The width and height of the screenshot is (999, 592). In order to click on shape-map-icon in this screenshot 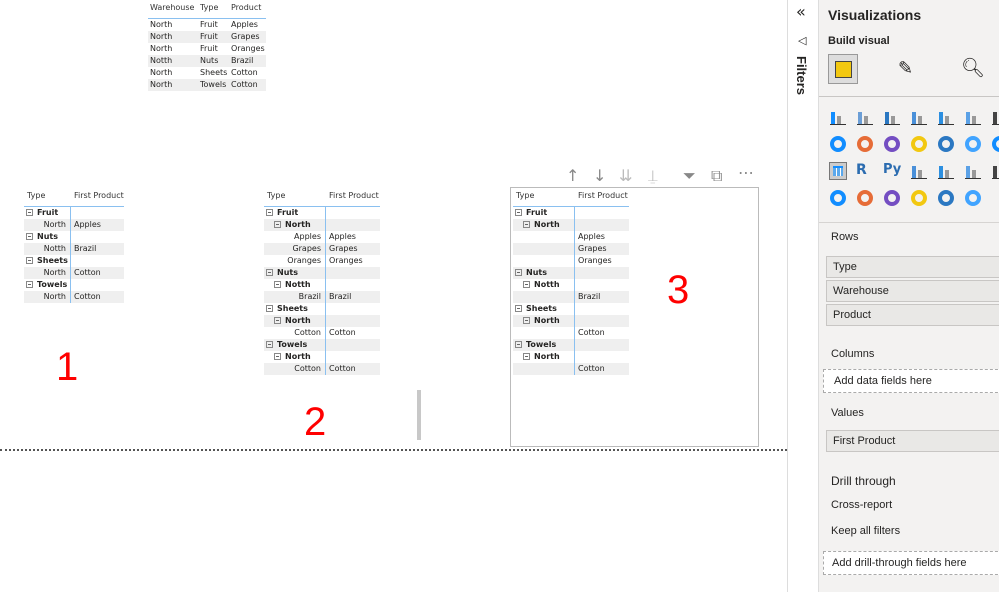, I will do `click(995, 144)`.